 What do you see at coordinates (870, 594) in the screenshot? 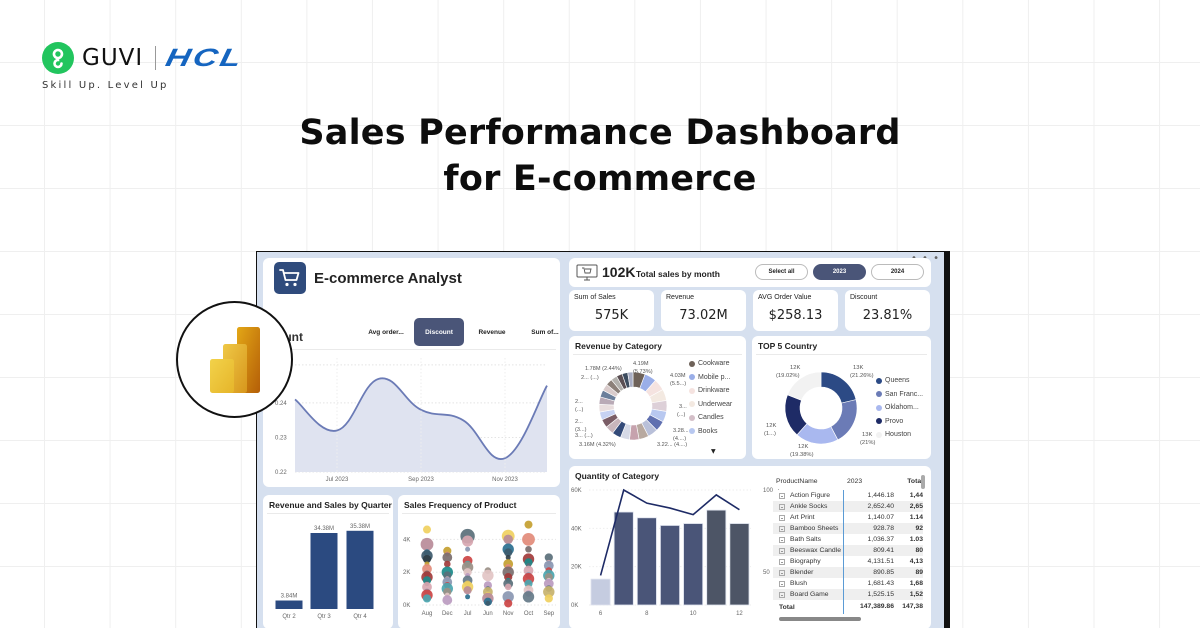
I see `cell-2023: 1,525.15` at bounding box center [870, 594].